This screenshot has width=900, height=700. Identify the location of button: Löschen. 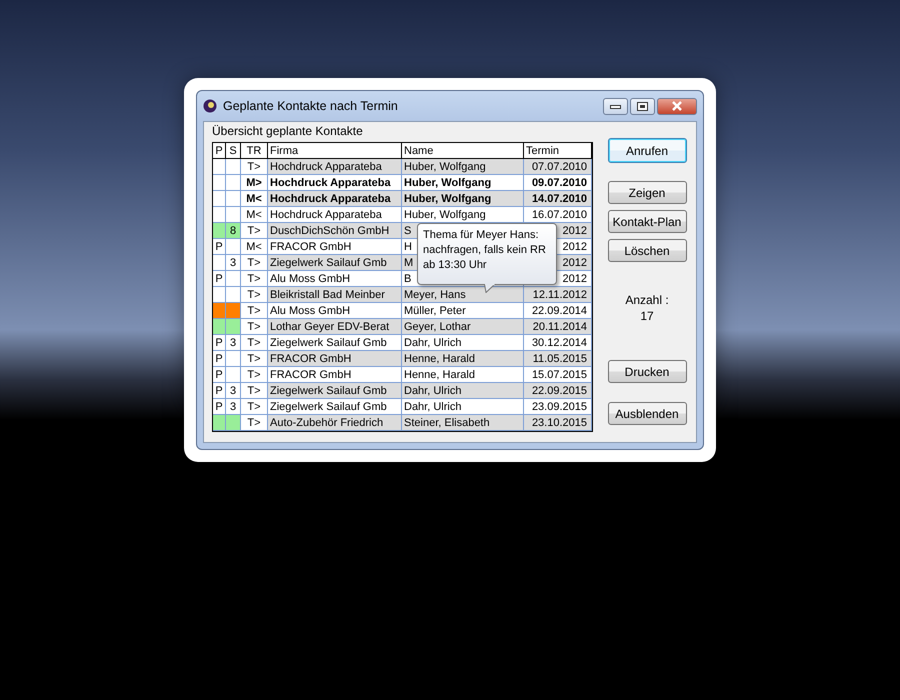
(647, 250).